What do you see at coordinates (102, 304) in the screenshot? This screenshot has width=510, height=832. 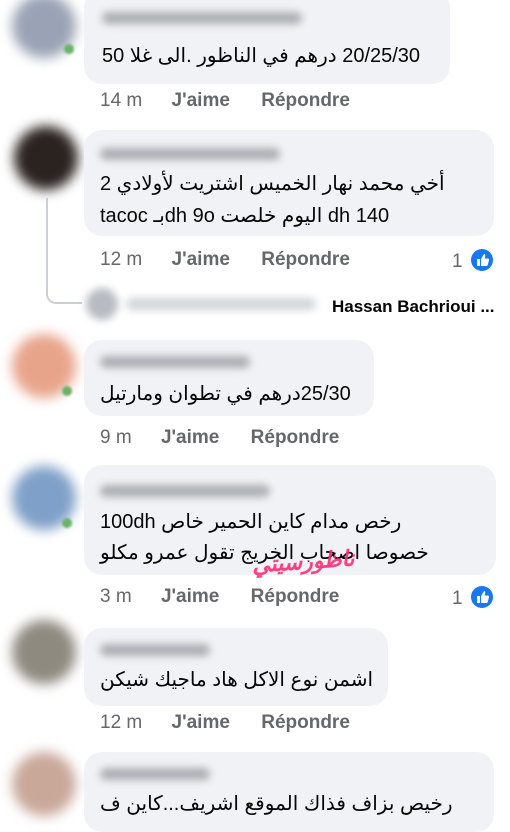 I see `reply-avatar` at bounding box center [102, 304].